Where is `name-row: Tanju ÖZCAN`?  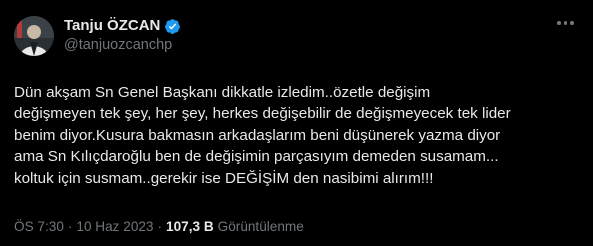
name-row: Tanju ÖZCAN is located at coordinates (122, 26).